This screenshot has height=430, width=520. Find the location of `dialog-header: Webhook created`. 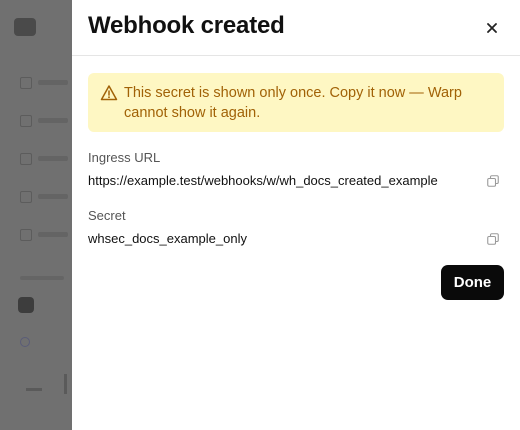

dialog-header: Webhook created is located at coordinates (296, 28).